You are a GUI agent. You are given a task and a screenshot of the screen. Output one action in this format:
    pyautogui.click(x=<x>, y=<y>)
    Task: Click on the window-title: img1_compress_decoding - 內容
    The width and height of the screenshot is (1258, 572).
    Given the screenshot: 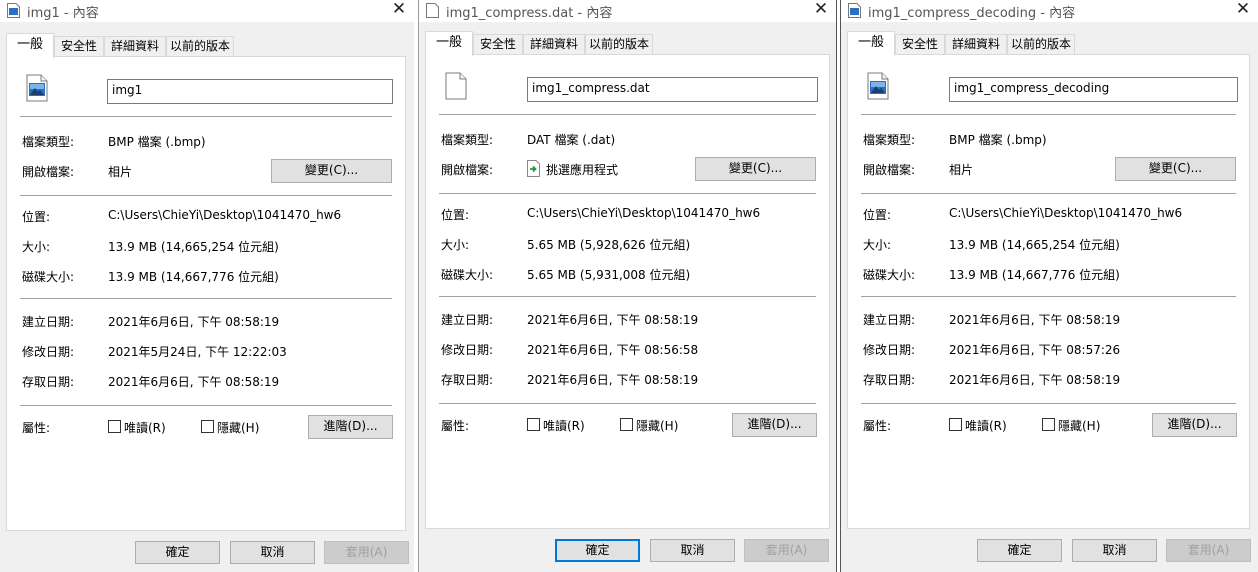 What is the action you would take?
    pyautogui.click(x=972, y=13)
    